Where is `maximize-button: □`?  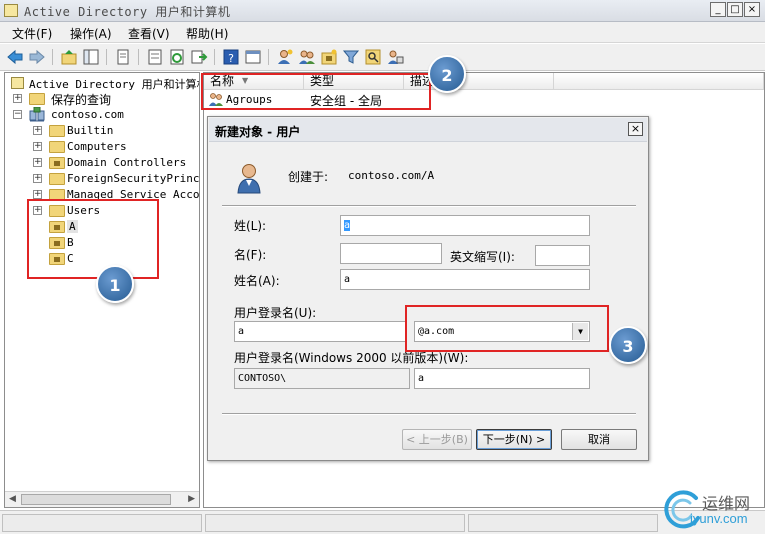 maximize-button: □ is located at coordinates (735, 9).